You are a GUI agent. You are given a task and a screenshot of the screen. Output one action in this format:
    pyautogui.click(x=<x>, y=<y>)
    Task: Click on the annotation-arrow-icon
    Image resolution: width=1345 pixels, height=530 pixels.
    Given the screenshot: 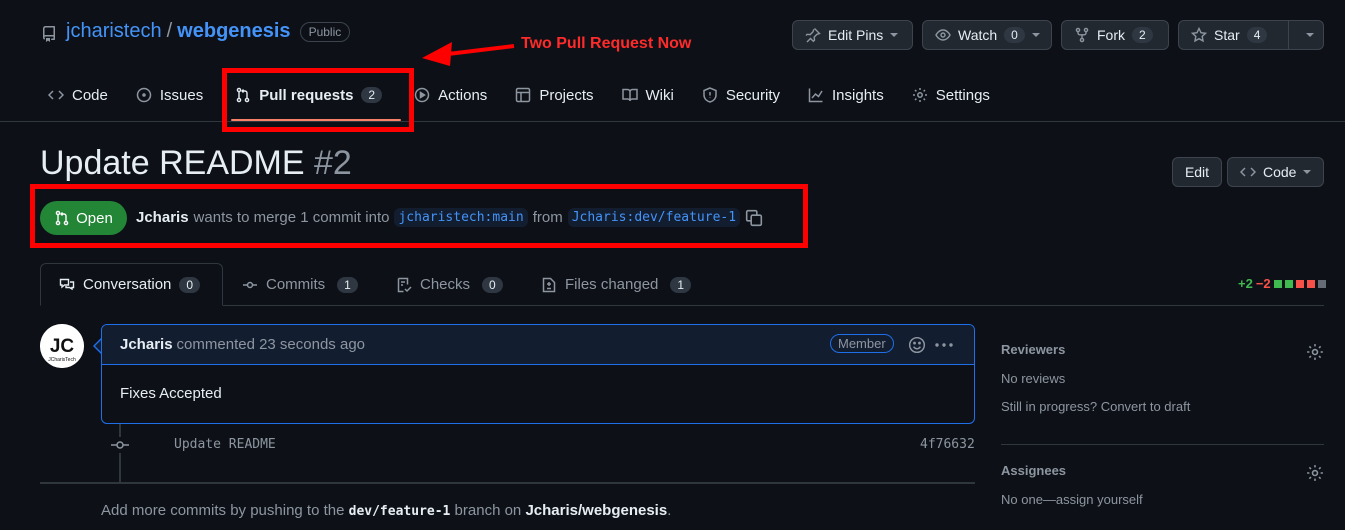 What is the action you would take?
    pyautogui.click(x=468, y=54)
    